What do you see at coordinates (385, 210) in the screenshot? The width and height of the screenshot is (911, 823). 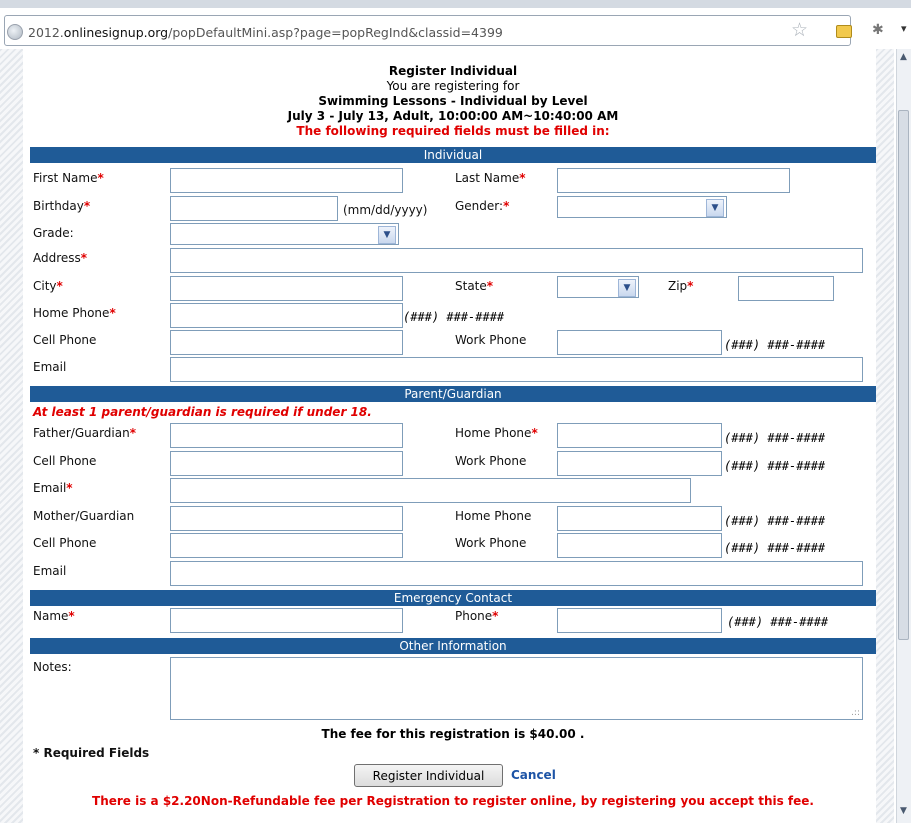 I see `date-format-hint: (mm/dd/yyyy)` at bounding box center [385, 210].